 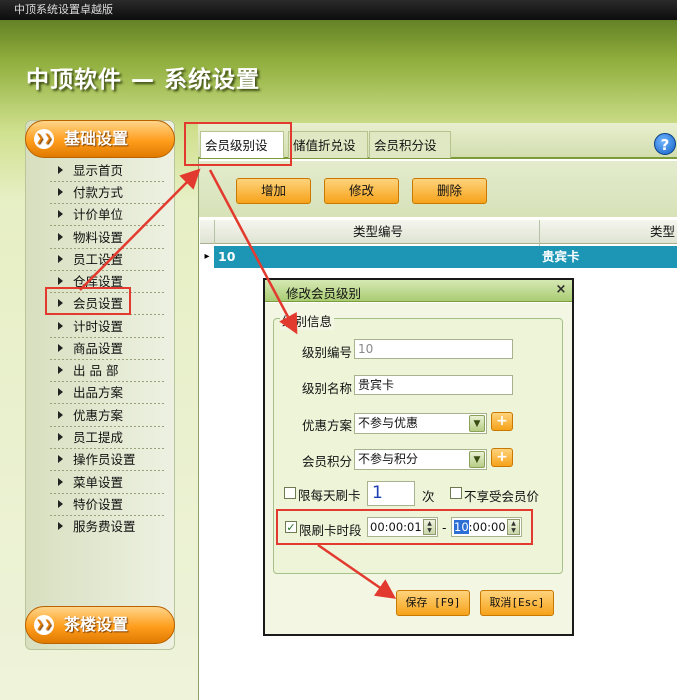 What do you see at coordinates (388, 459) in the screenshot?
I see `member-points-value: 不参与积分` at bounding box center [388, 459].